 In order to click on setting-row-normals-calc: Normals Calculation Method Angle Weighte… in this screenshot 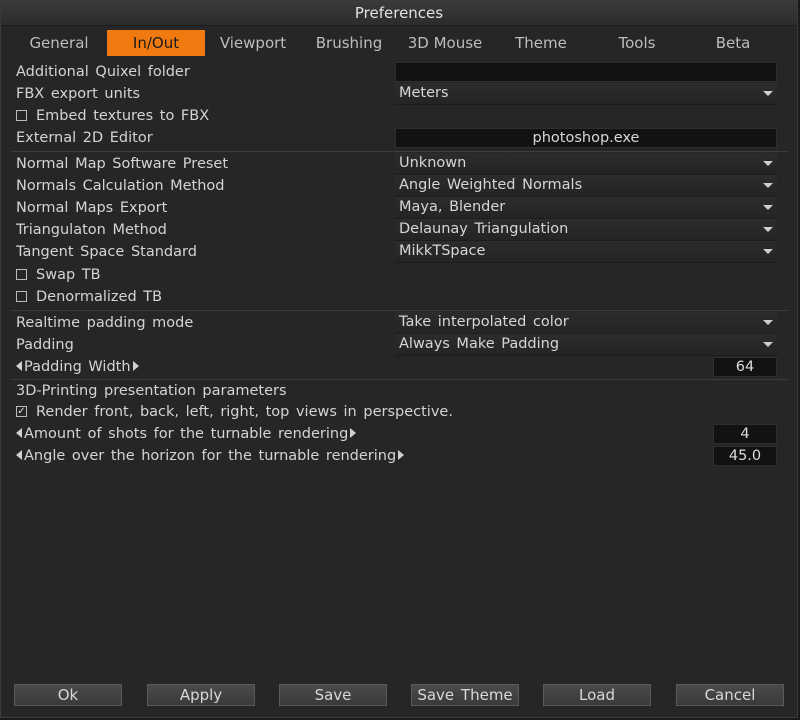, I will do `click(399, 186)`.